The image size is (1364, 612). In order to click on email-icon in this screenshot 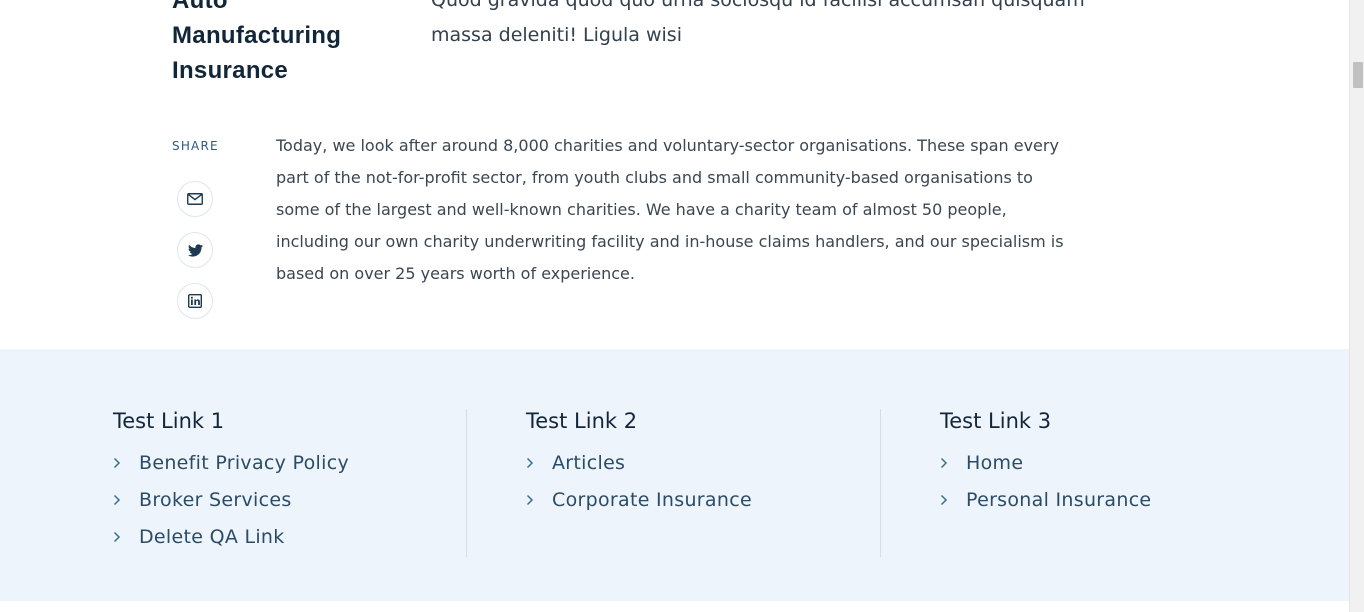, I will do `click(195, 199)`.